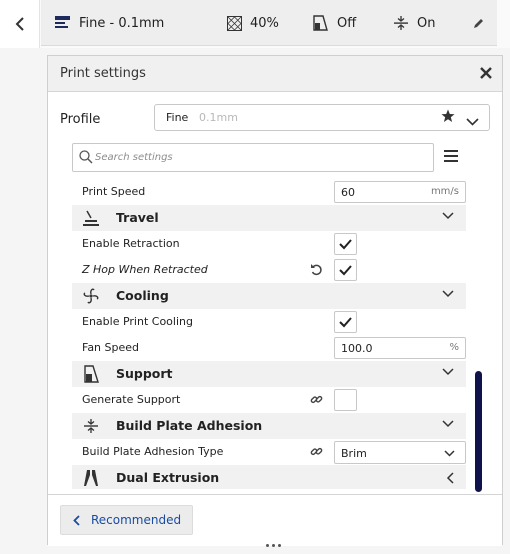  I want to click on star-icon, so click(448, 118).